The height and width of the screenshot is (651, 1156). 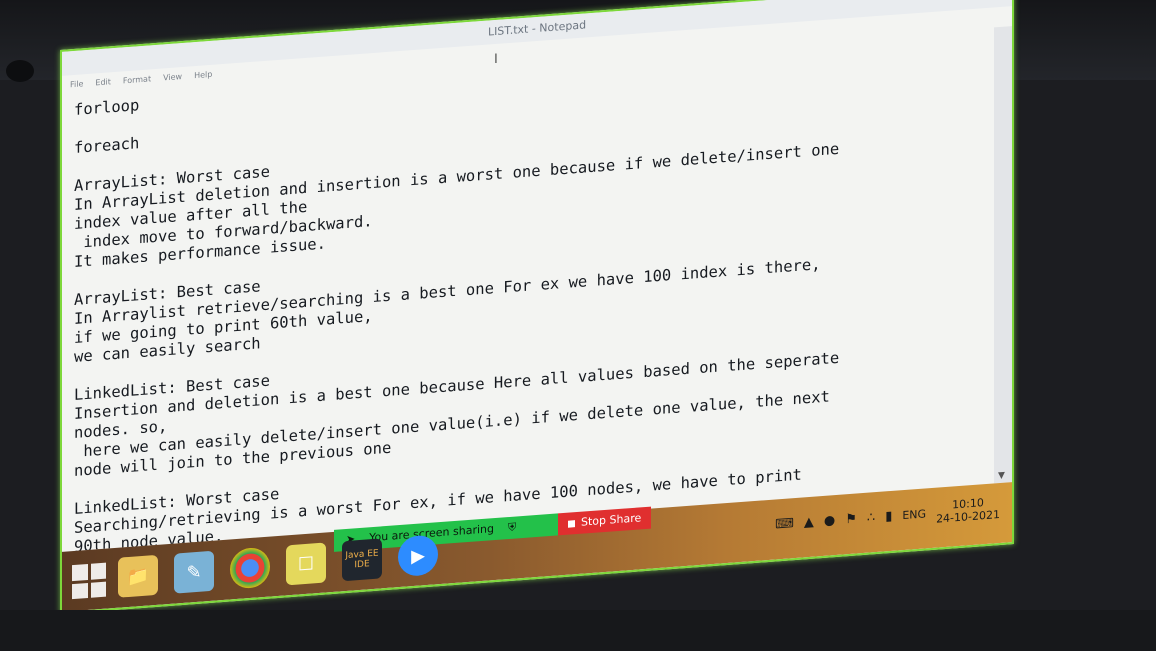 What do you see at coordinates (871, 518) in the screenshot?
I see `network-signal-icon: ∴` at bounding box center [871, 518].